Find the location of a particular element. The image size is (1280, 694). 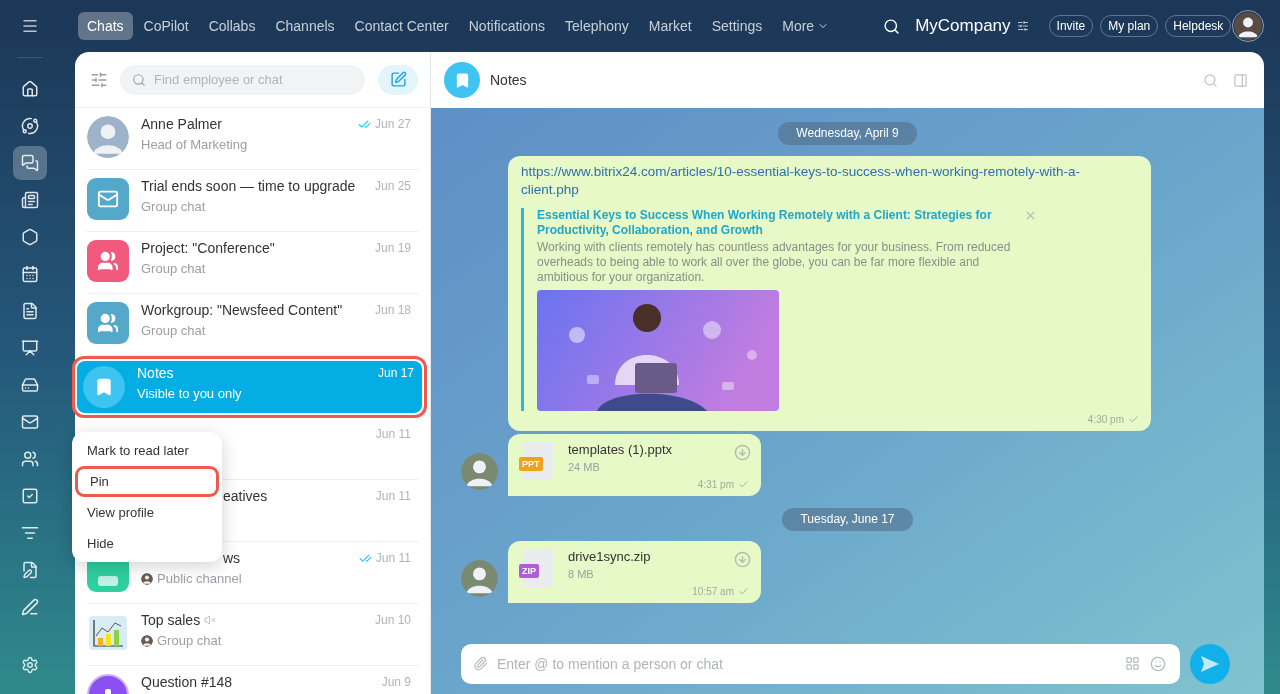

chat-title: Project: "Conference" is located at coordinates (208, 248).